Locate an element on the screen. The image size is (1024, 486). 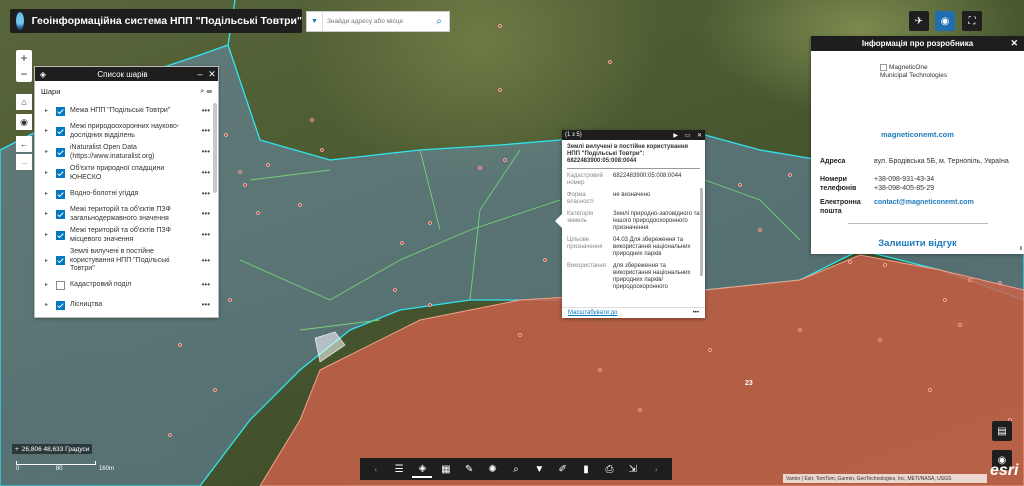
layer-item: ▸ Межа НПП "Подільські Товтри" ••• is located at coordinates (123, 111).